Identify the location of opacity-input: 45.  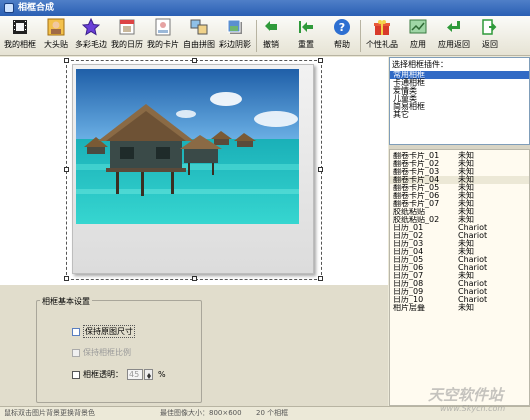
(135, 374).